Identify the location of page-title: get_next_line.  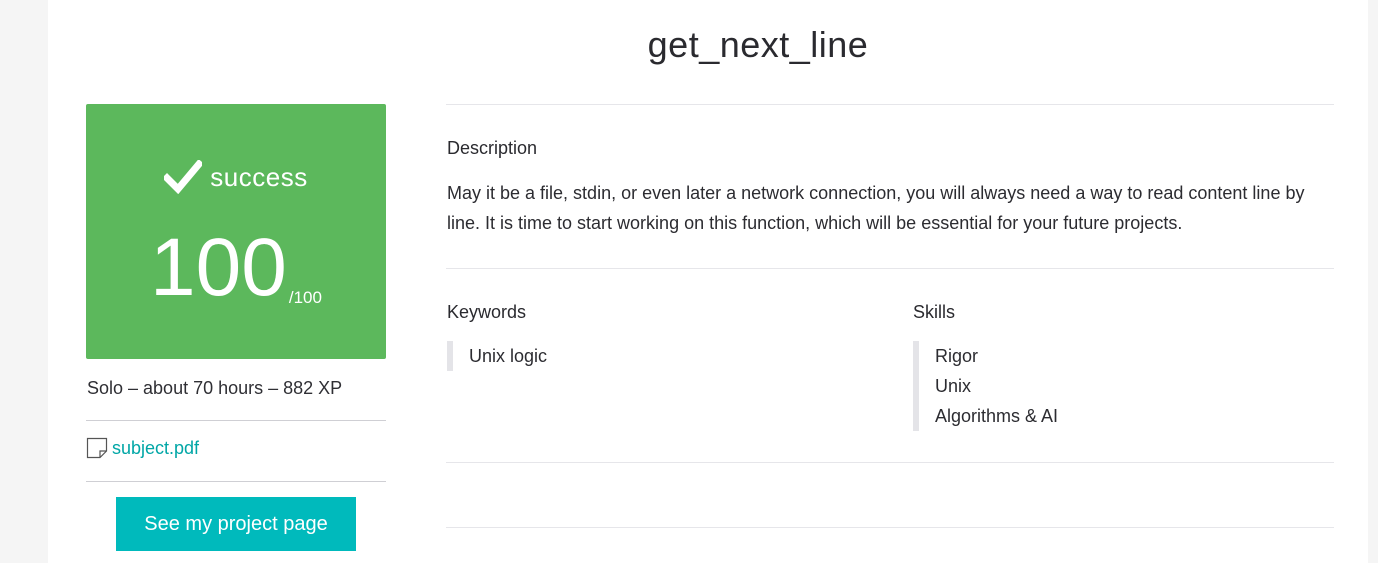
(758, 44).